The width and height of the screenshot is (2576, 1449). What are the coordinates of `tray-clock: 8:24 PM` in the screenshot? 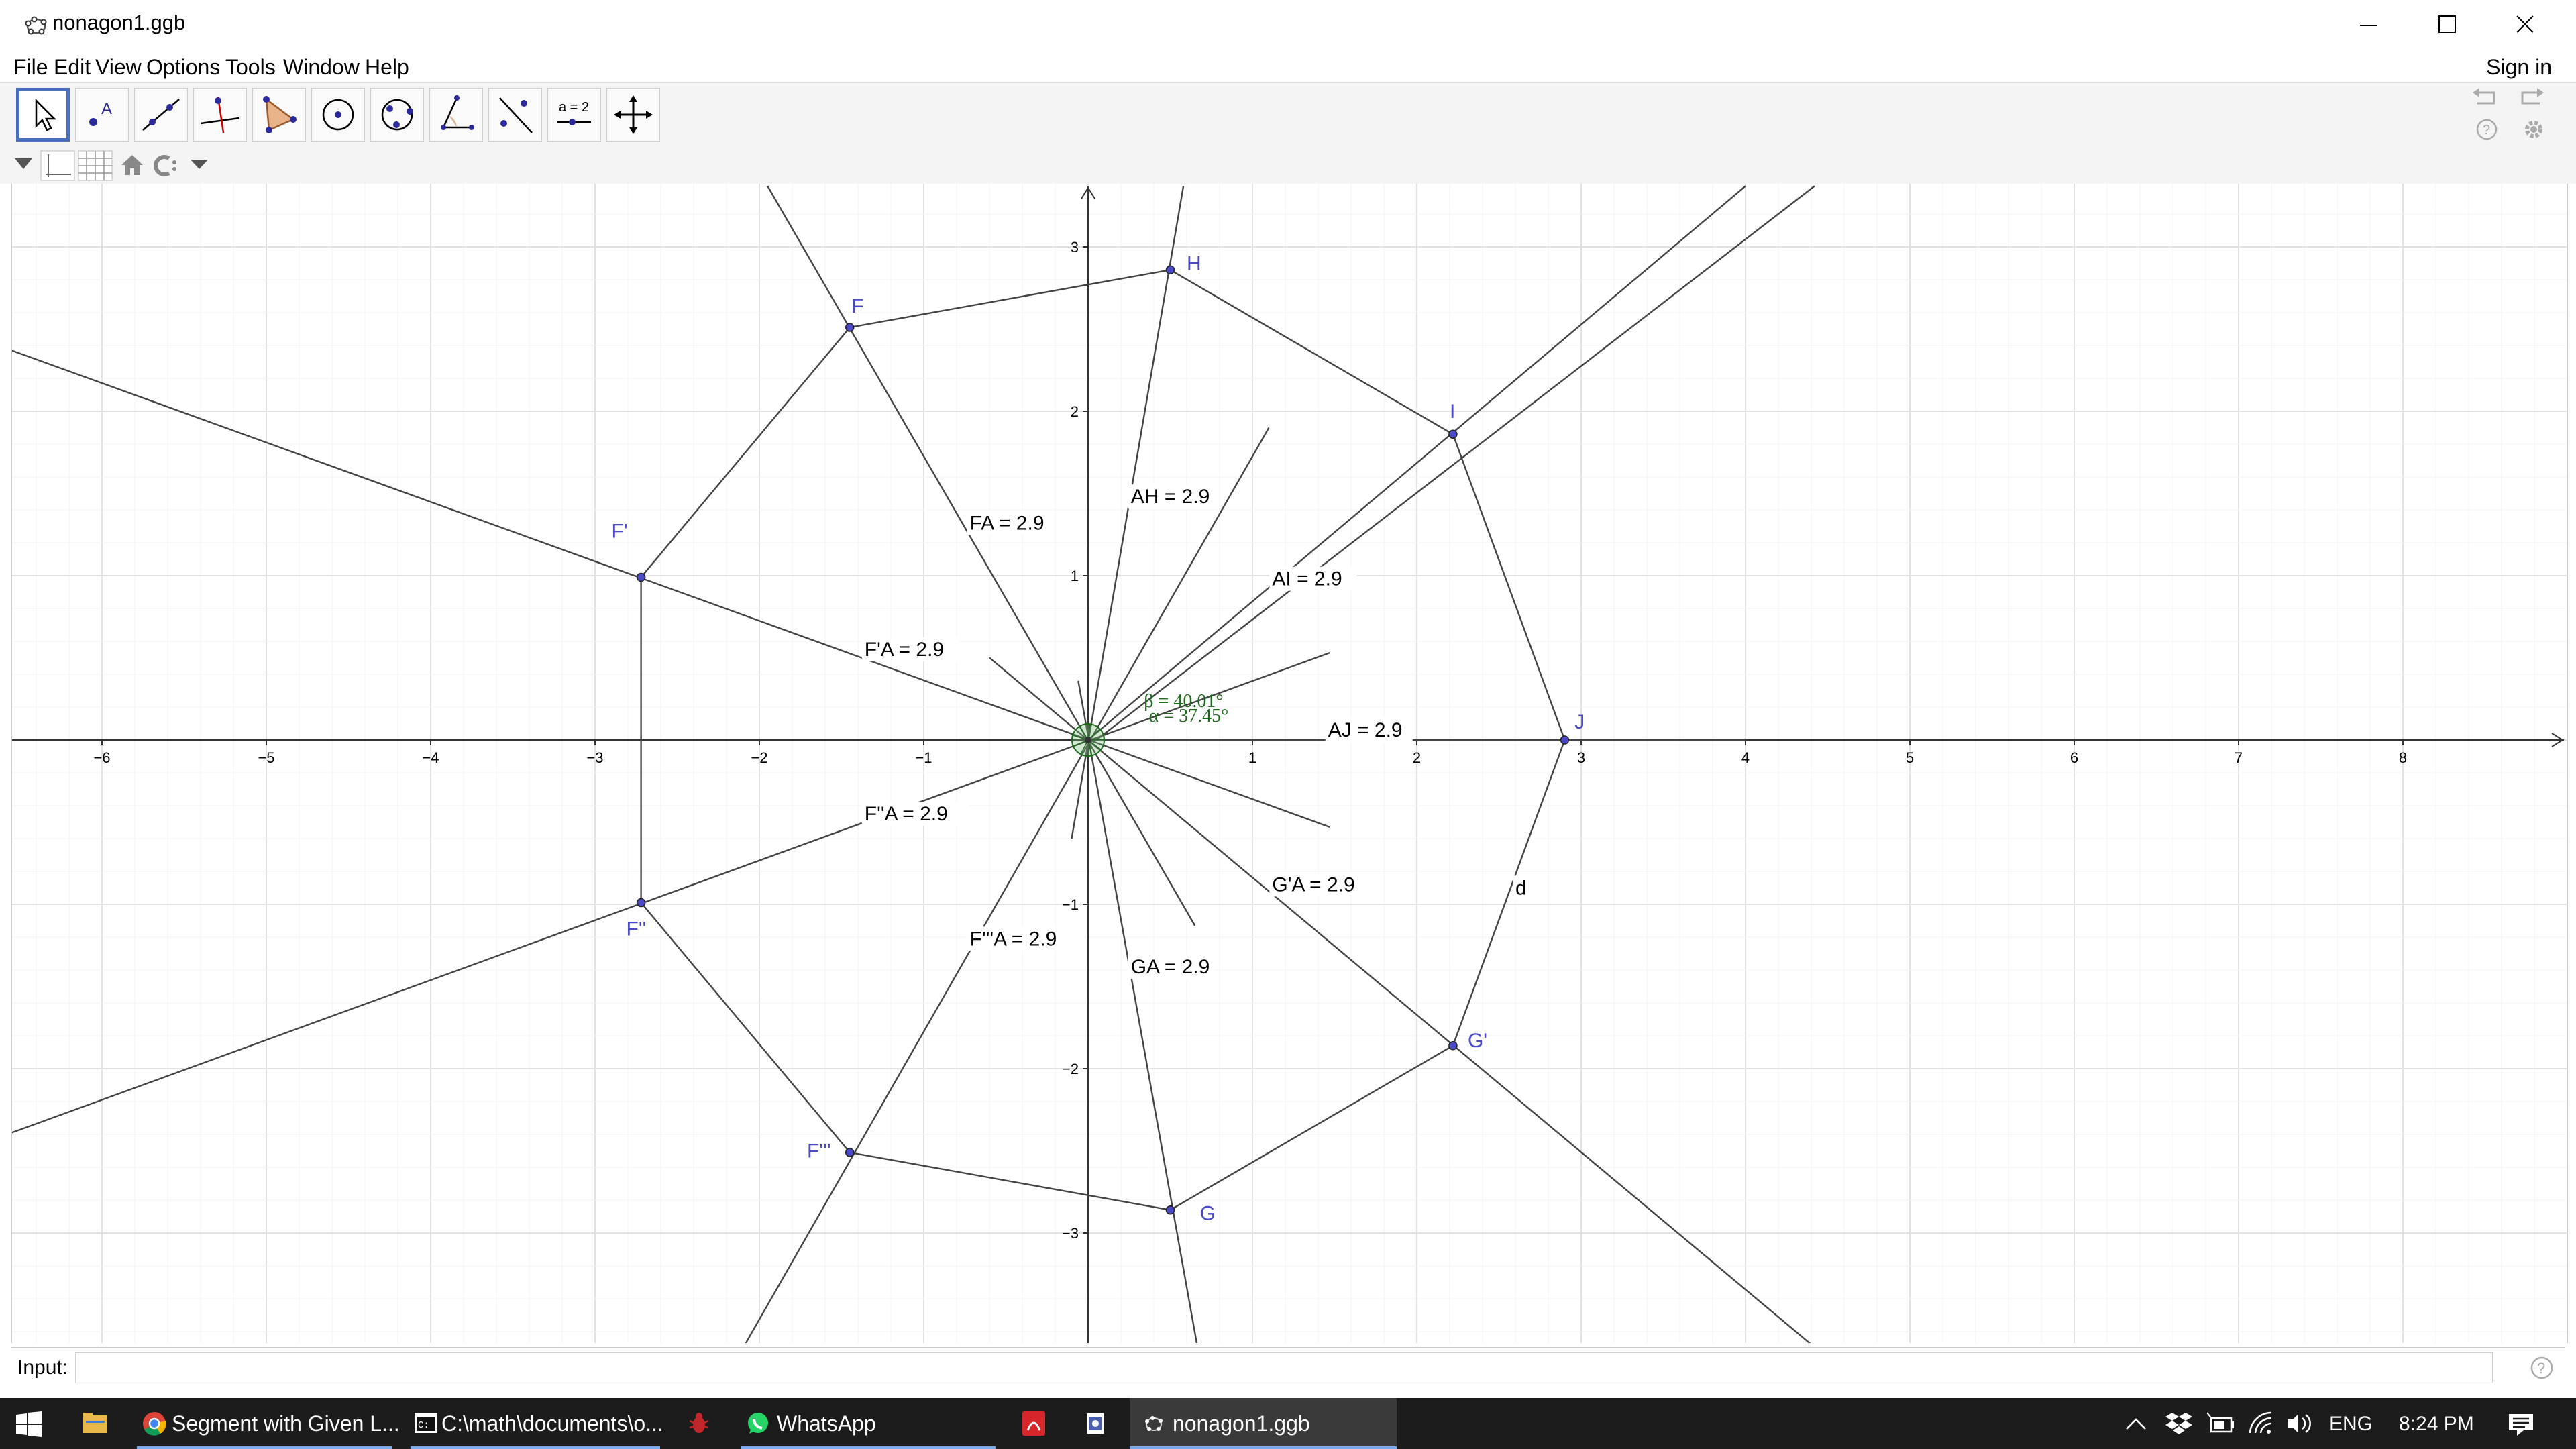 It's located at (2436, 1424).